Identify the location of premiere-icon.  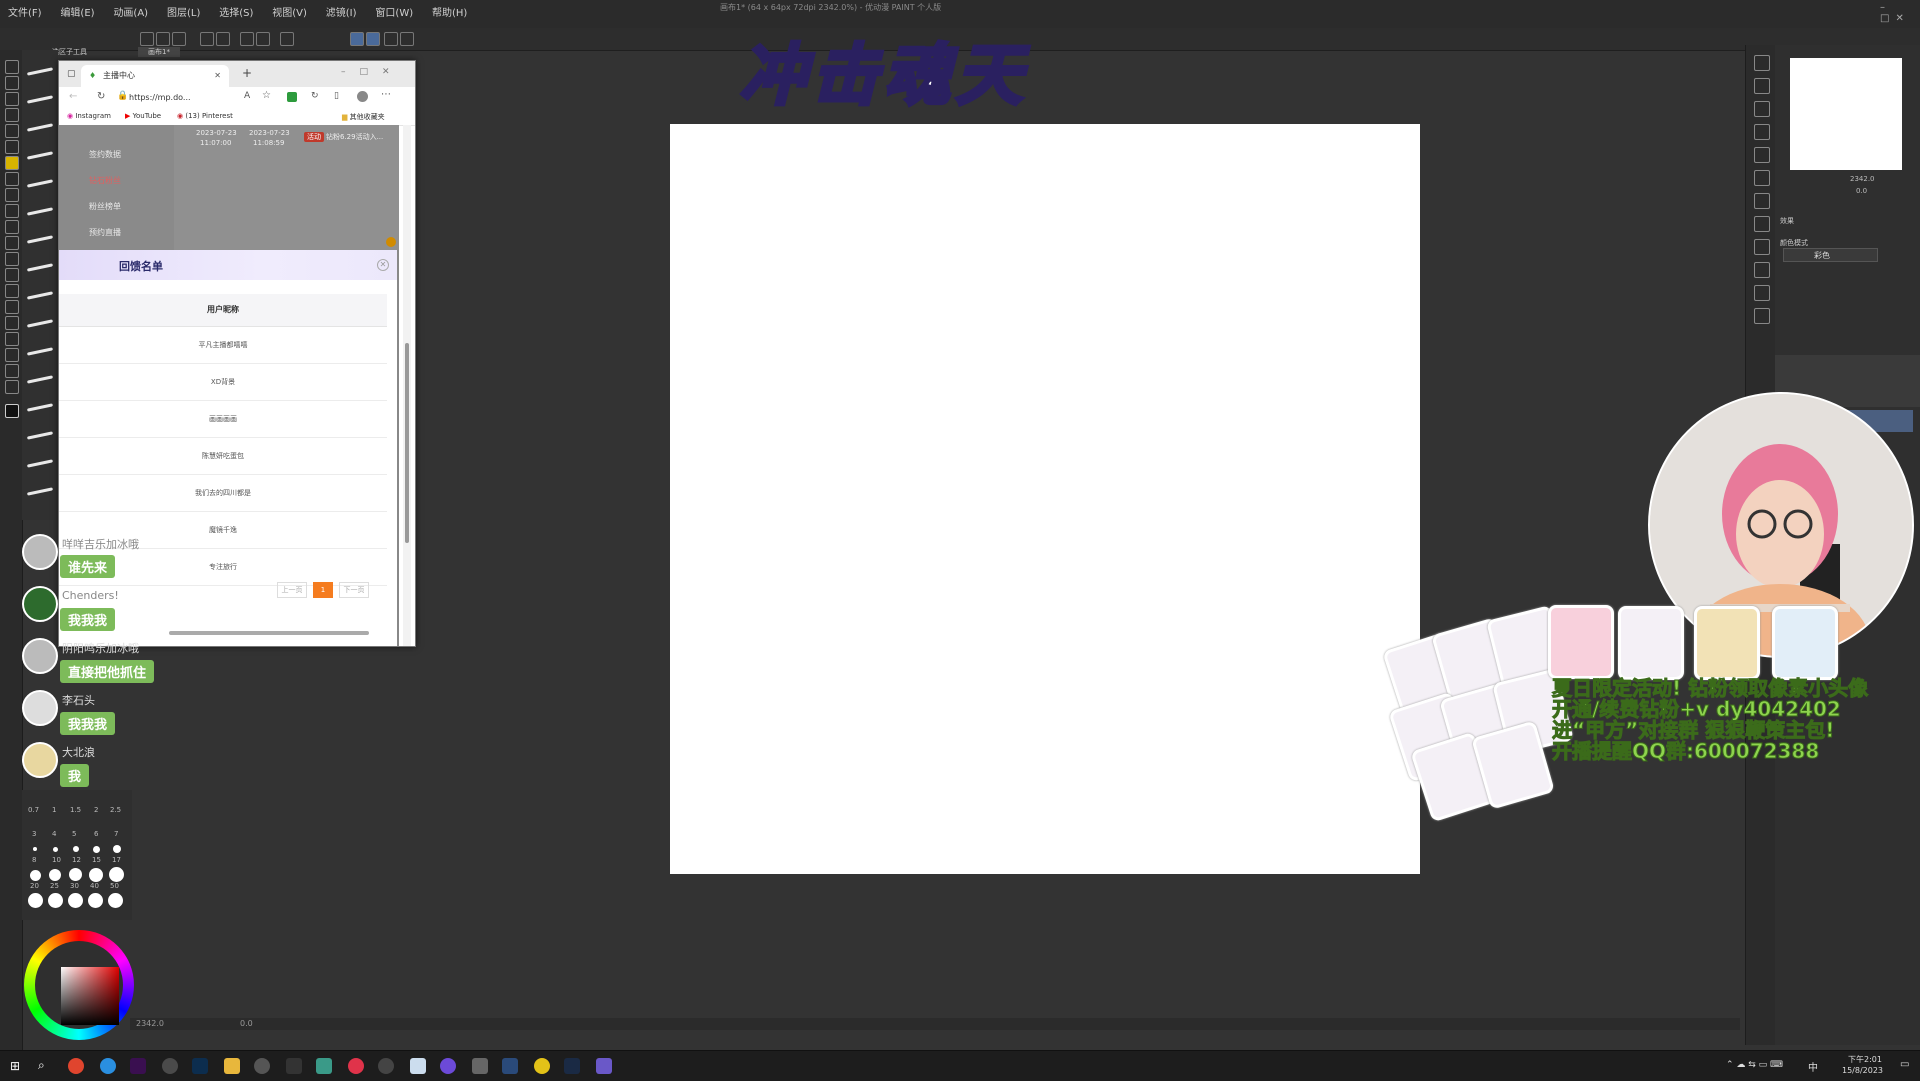
(138, 1066).